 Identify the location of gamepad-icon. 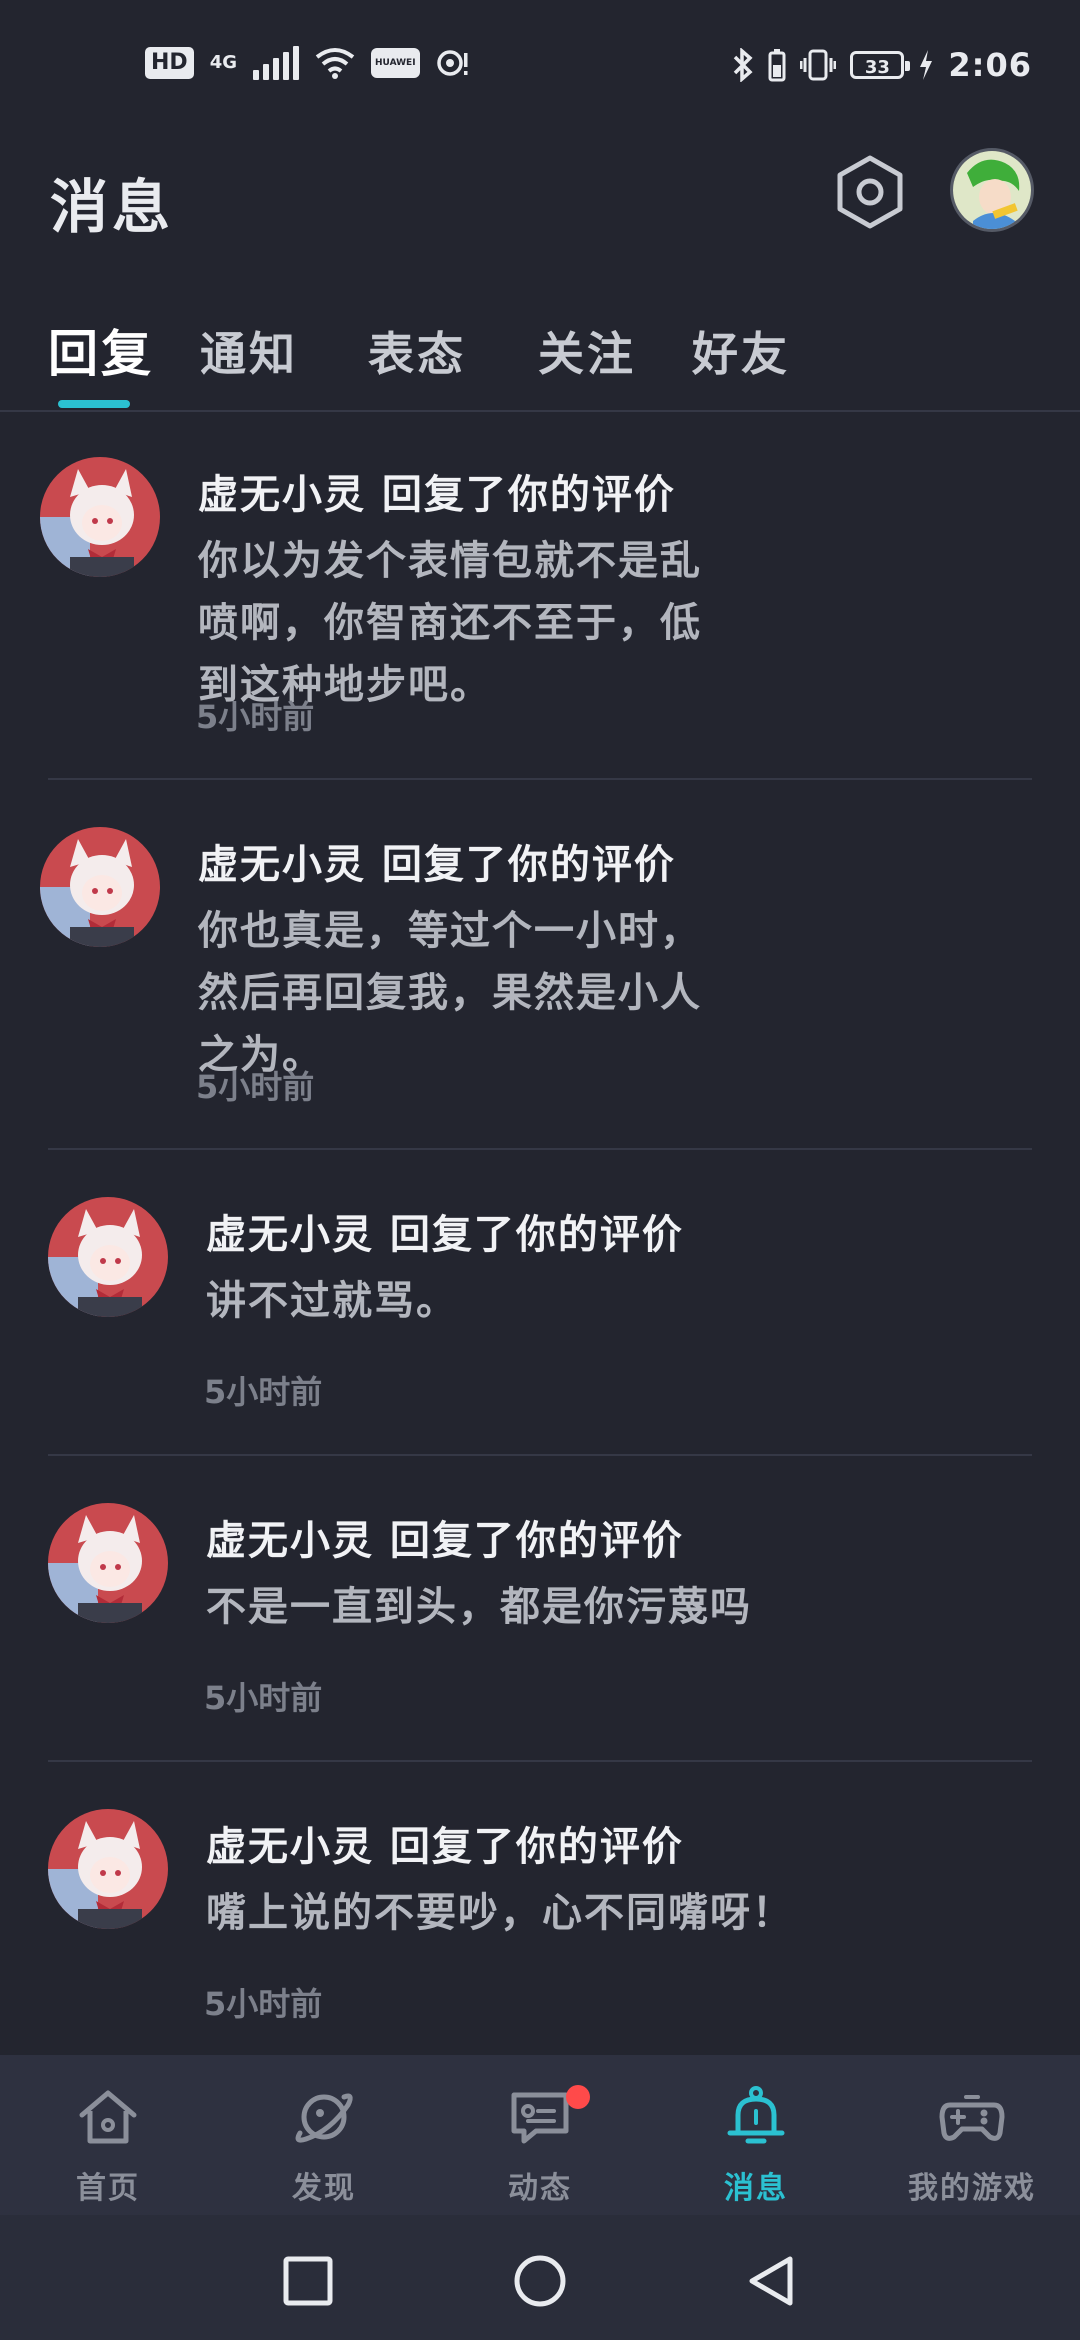
(972, 2118).